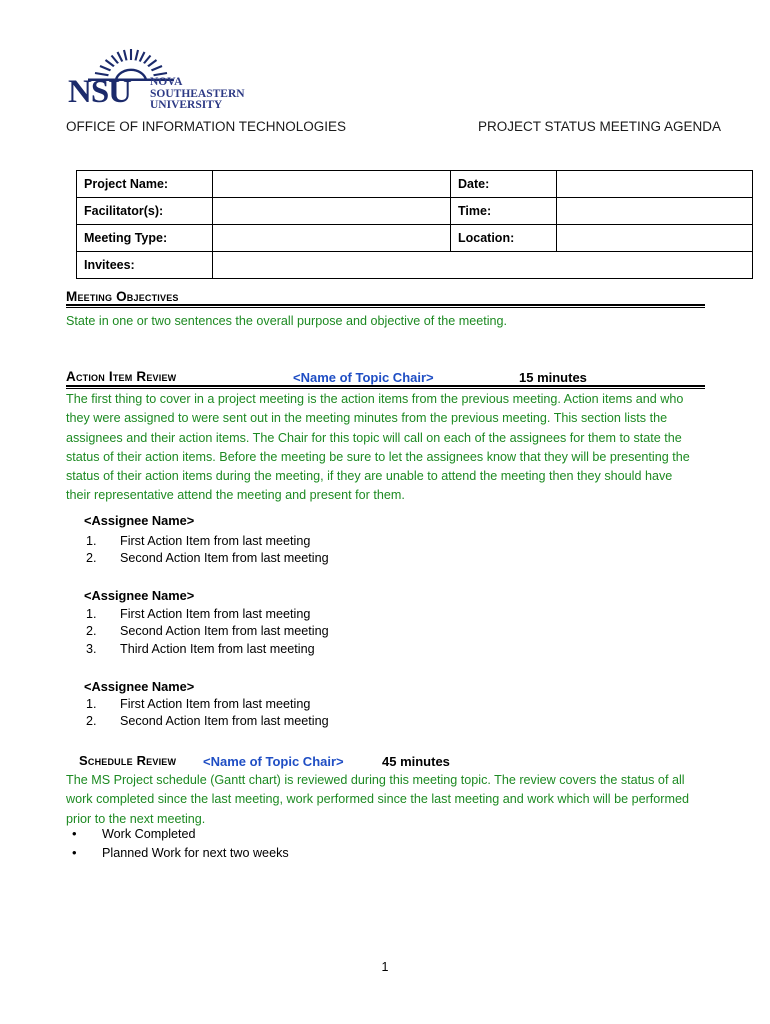 This screenshot has width=770, height=1024. What do you see at coordinates (503, 184) in the screenshot?
I see `date-label: Date:` at bounding box center [503, 184].